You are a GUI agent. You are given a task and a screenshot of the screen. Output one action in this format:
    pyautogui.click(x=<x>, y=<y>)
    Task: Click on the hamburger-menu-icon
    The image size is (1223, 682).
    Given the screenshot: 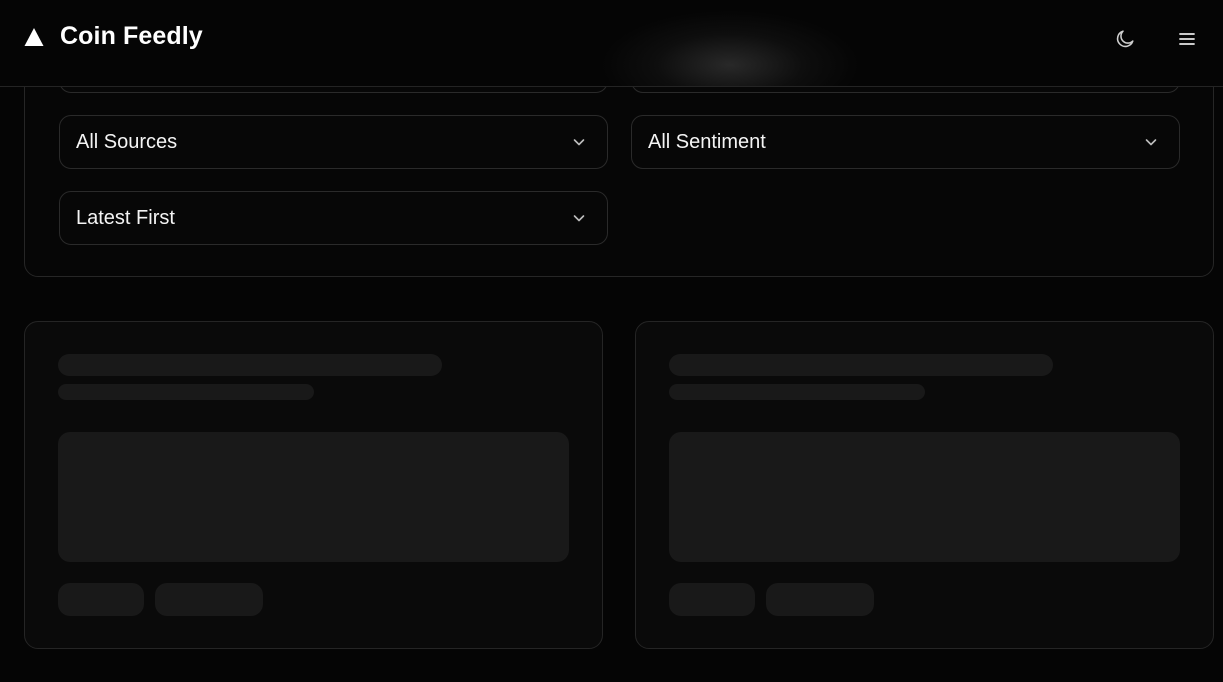 What is the action you would take?
    pyautogui.click(x=1187, y=39)
    